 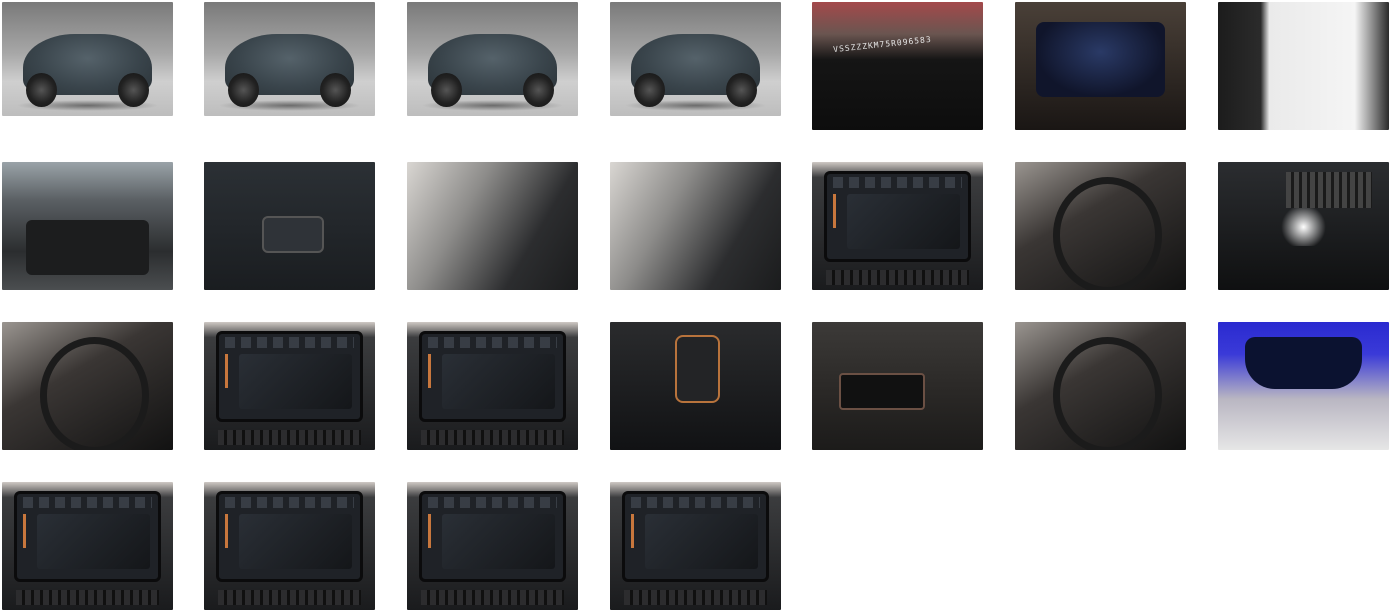 I want to click on window-switches-icon, so click(x=897, y=386).